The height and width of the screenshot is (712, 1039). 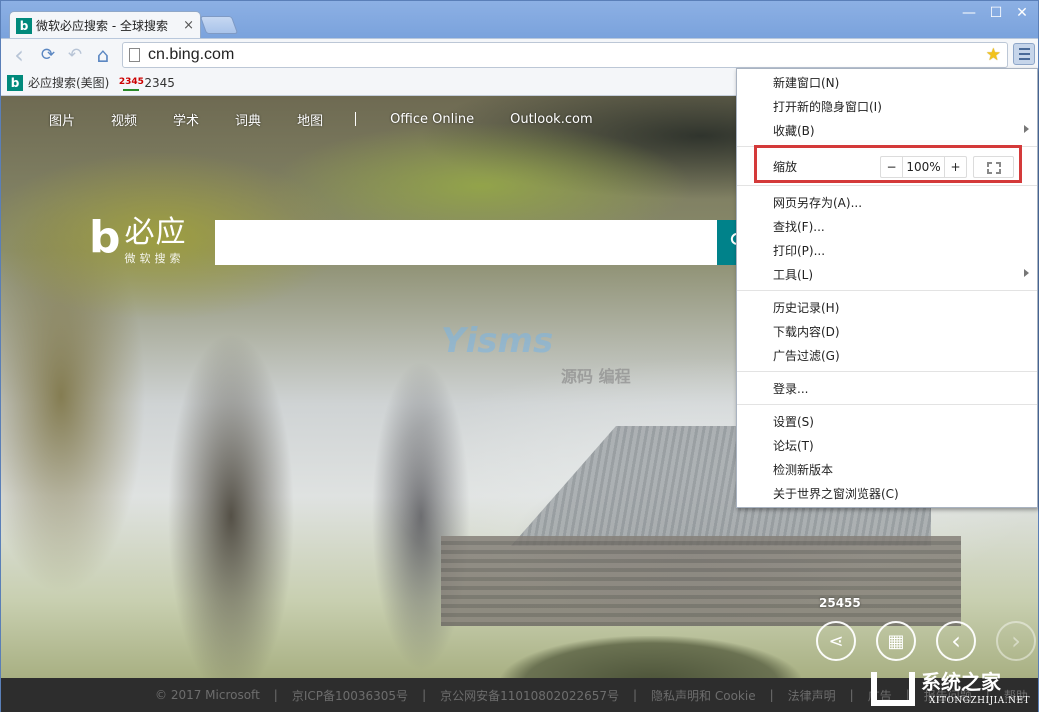 What do you see at coordinates (134, 55) in the screenshot?
I see `page-icon` at bounding box center [134, 55].